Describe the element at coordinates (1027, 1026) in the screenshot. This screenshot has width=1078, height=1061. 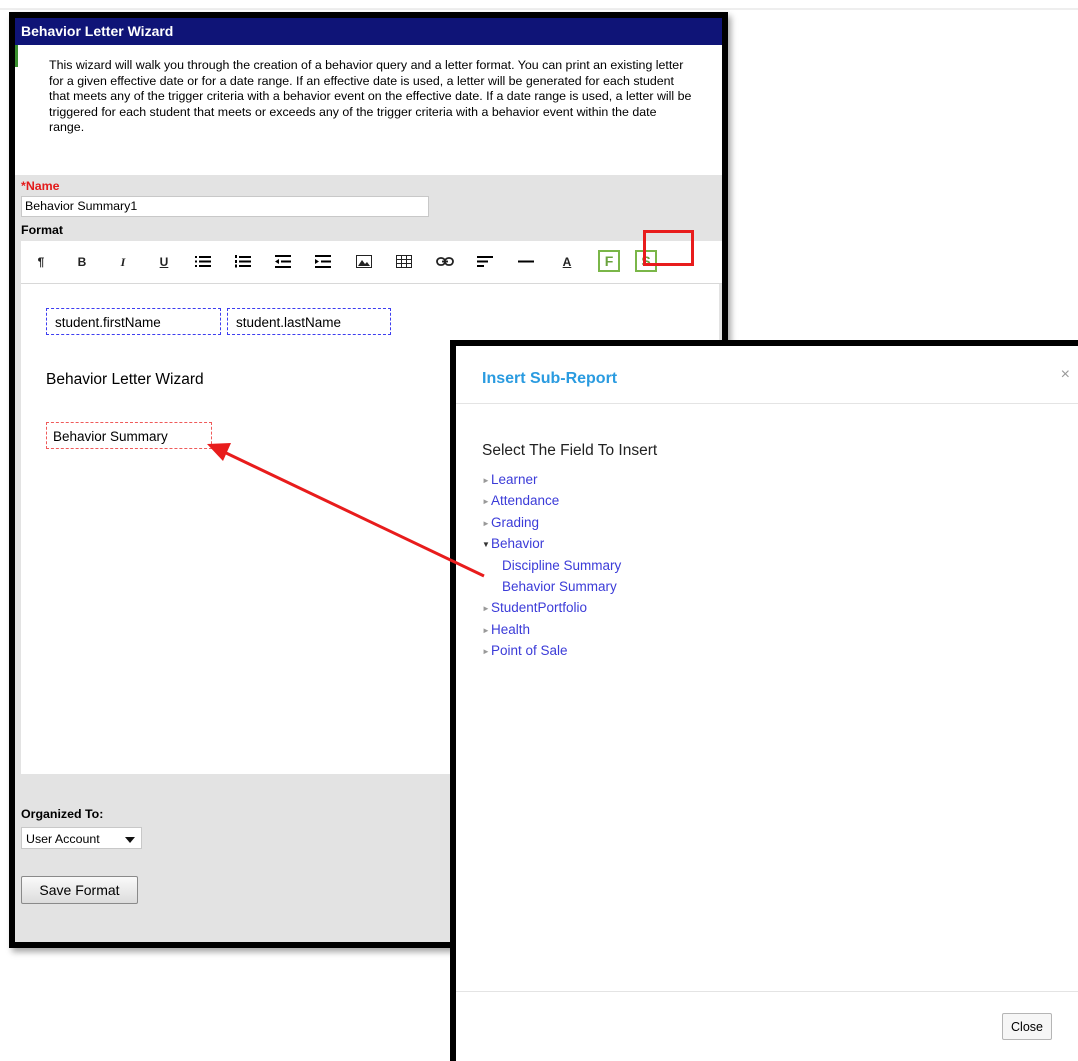
I see `dialog-close-button: Close` at that location.